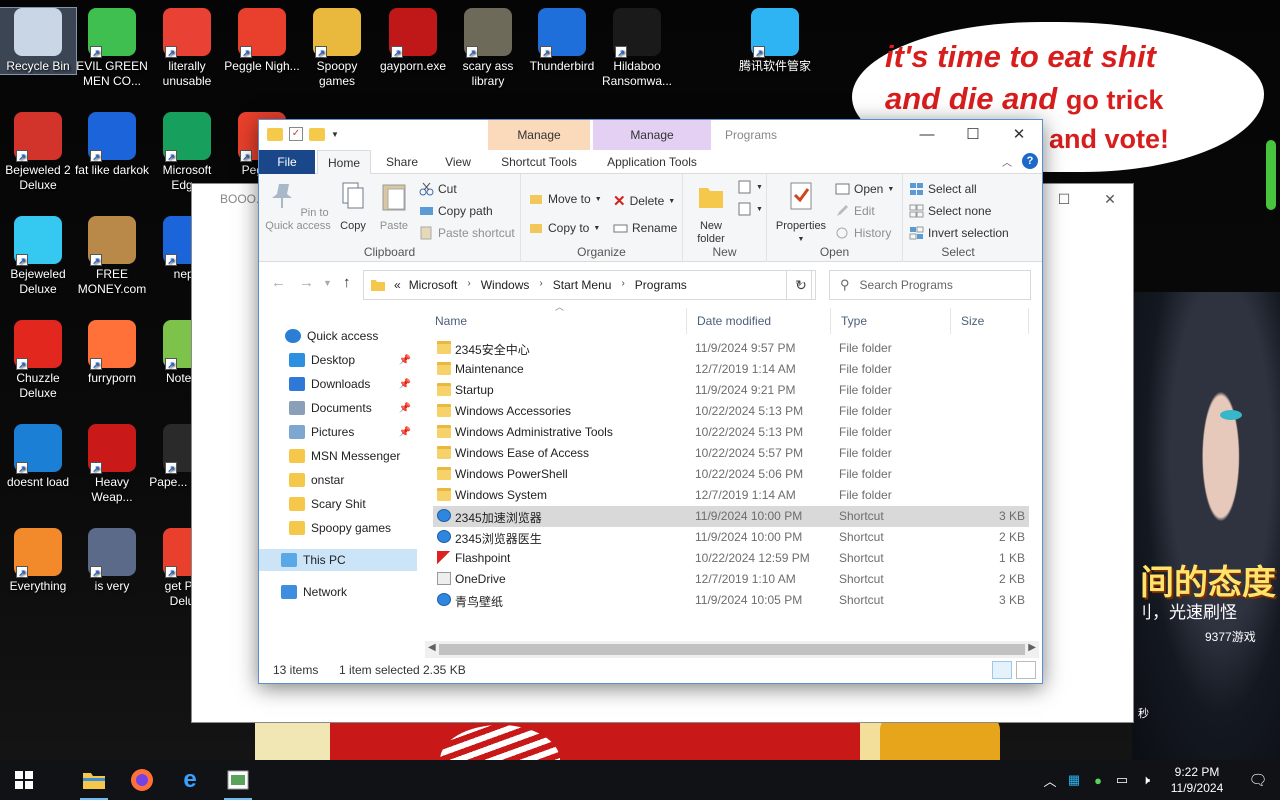  I want to click on history-button: History, so click(863, 233).